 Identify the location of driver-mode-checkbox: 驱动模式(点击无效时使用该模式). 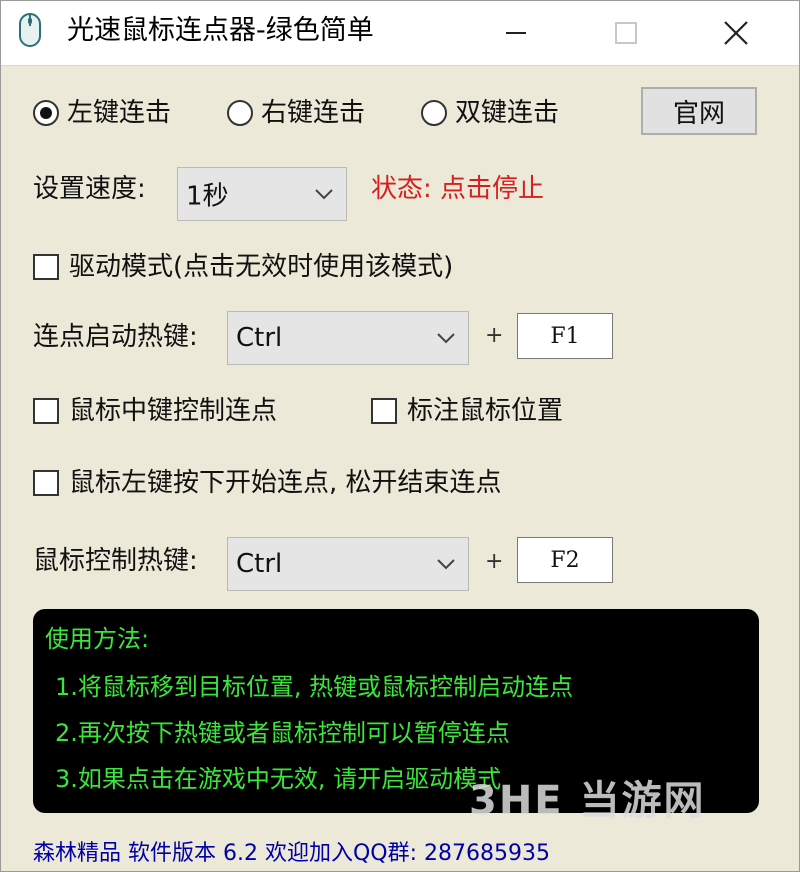
(243, 267).